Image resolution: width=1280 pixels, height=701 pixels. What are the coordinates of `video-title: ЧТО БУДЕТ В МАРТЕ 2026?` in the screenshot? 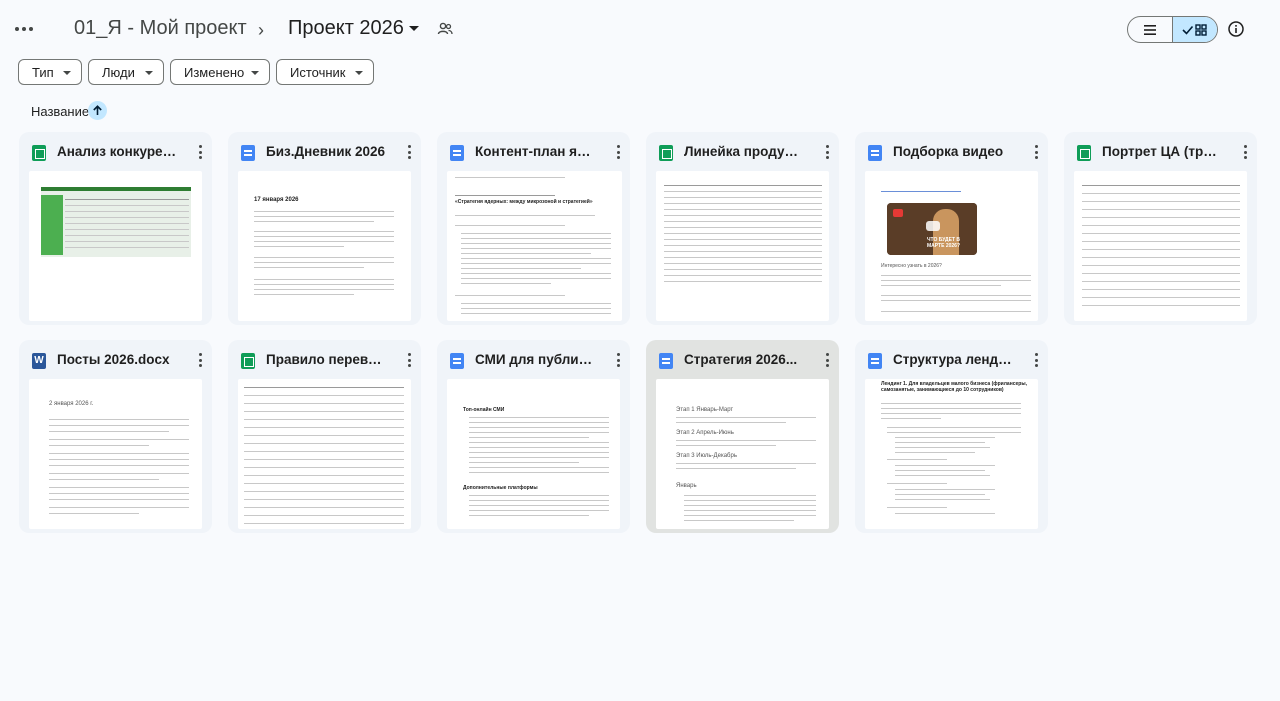 It's located at (944, 243).